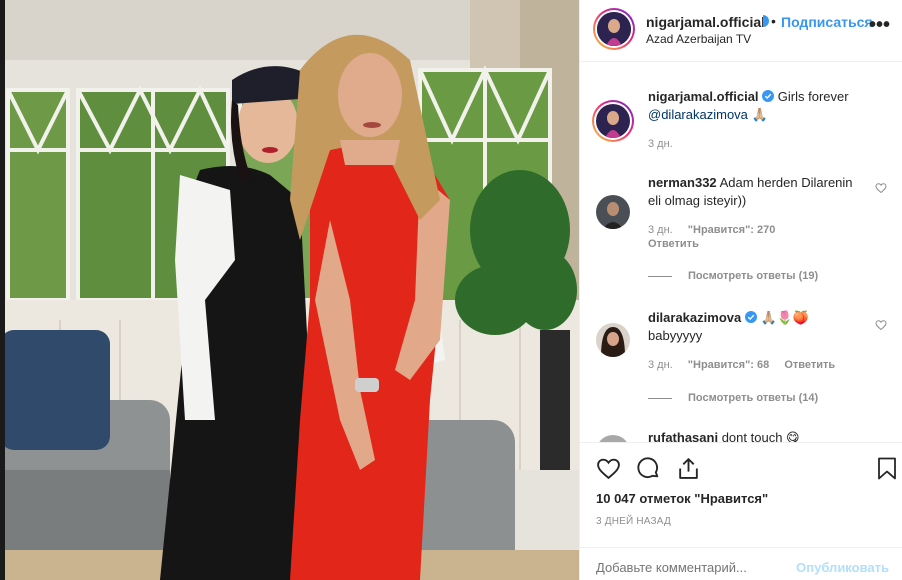  What do you see at coordinates (633, 521) in the screenshot?
I see `post-date: 3 ДНЕЙ НАЗАД` at bounding box center [633, 521].